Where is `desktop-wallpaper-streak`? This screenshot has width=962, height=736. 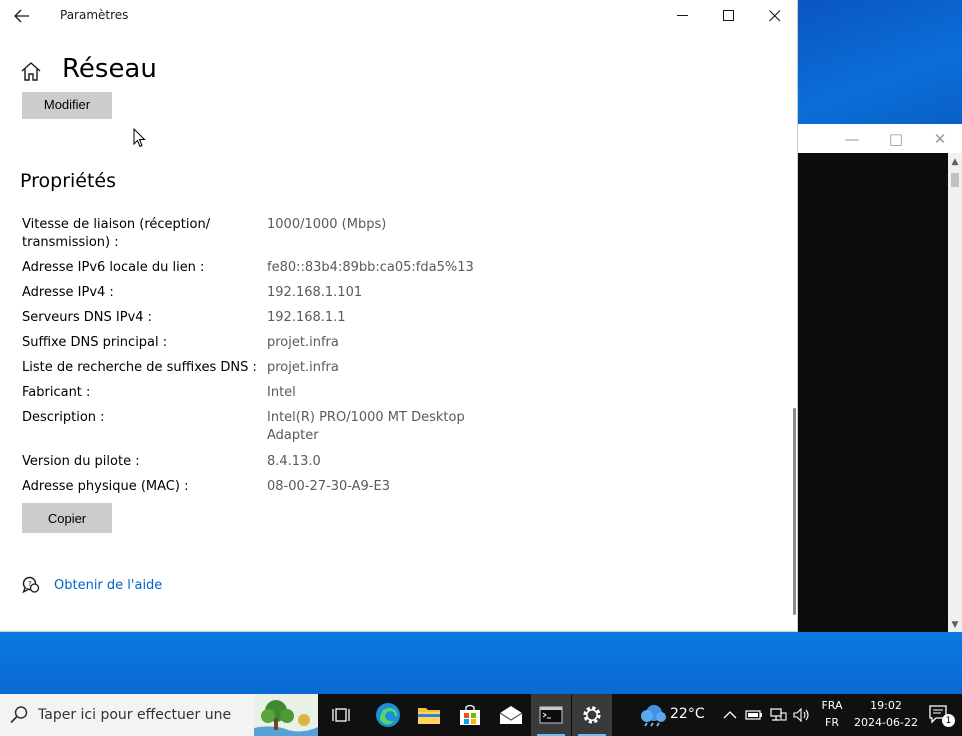 desktop-wallpaper-streak is located at coordinates (880, 62).